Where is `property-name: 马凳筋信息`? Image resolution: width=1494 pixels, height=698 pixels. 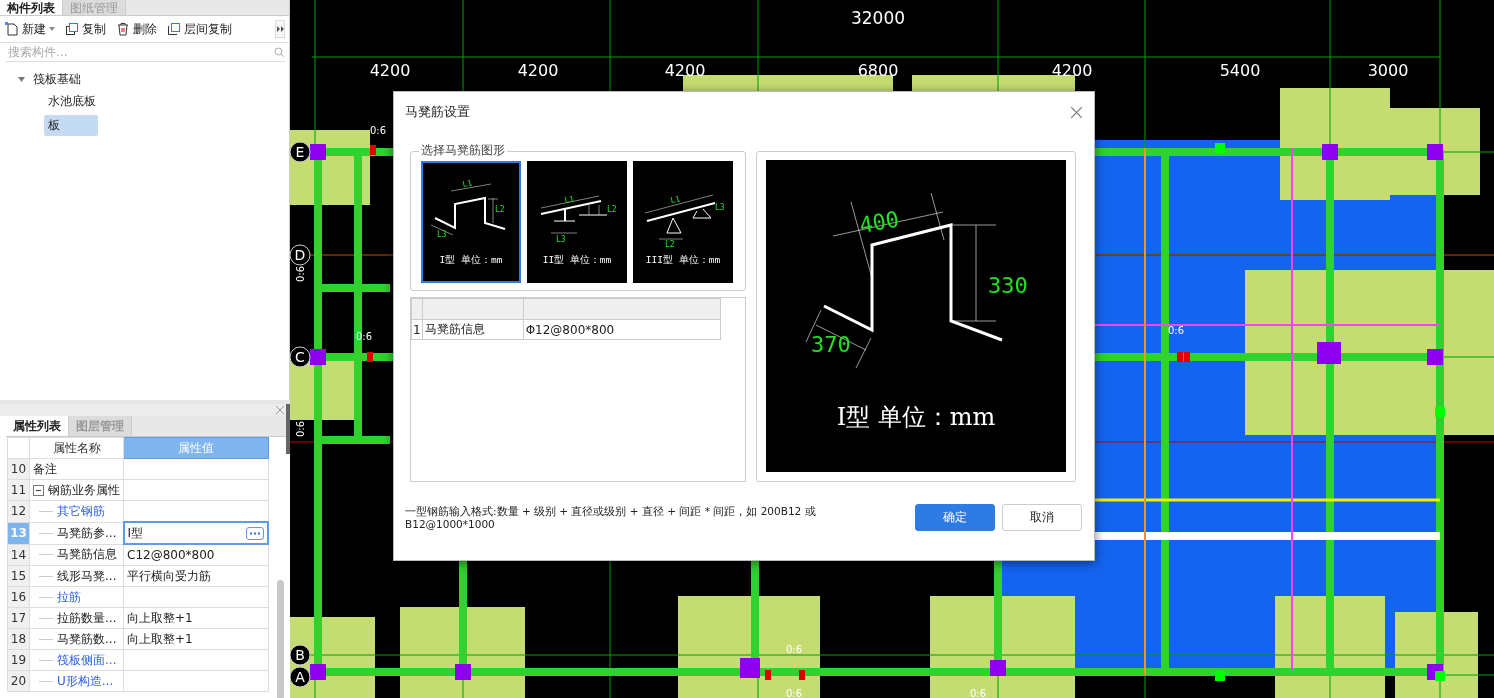 property-name: 马凳筋信息 is located at coordinates (87, 555).